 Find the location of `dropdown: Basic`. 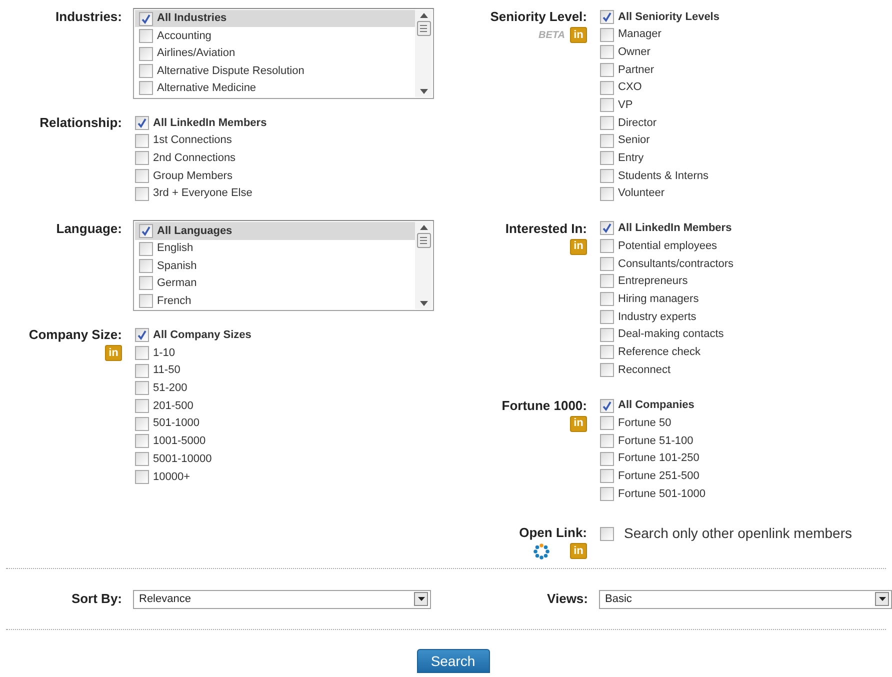

dropdown: Basic is located at coordinates (745, 599).